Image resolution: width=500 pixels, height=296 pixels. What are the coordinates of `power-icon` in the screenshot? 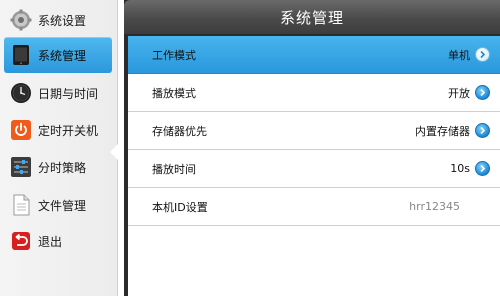 It's located at (21, 130).